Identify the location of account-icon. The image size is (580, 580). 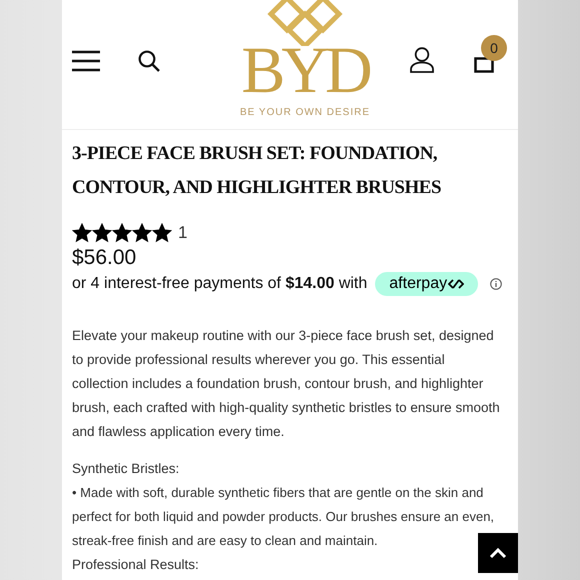
(422, 60).